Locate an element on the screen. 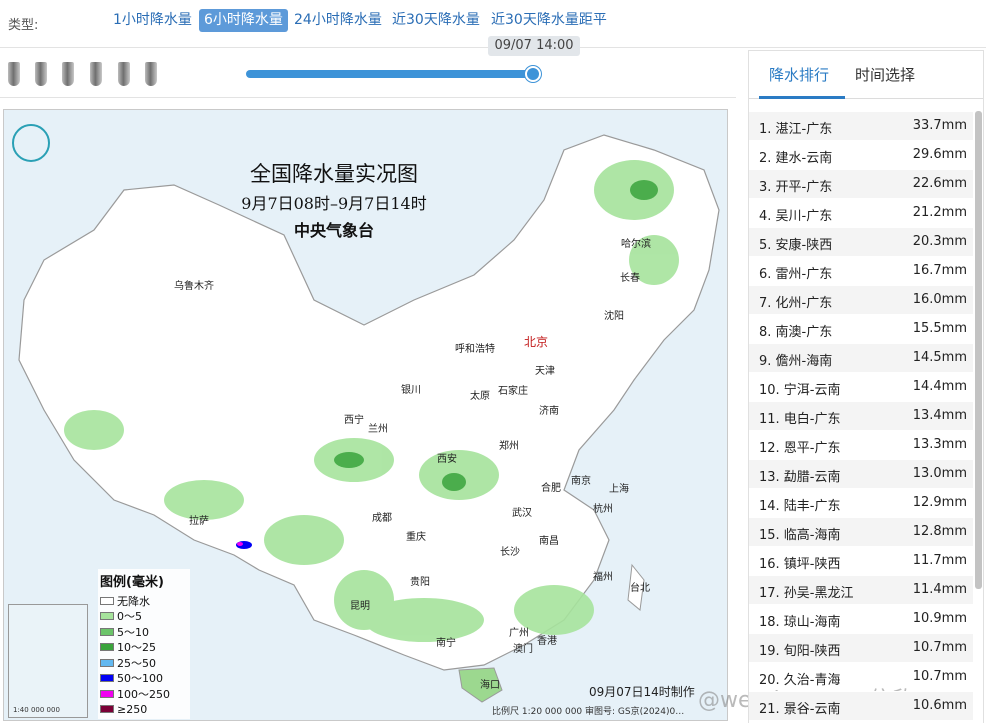  speed-icon is located at coordinates (151, 74).